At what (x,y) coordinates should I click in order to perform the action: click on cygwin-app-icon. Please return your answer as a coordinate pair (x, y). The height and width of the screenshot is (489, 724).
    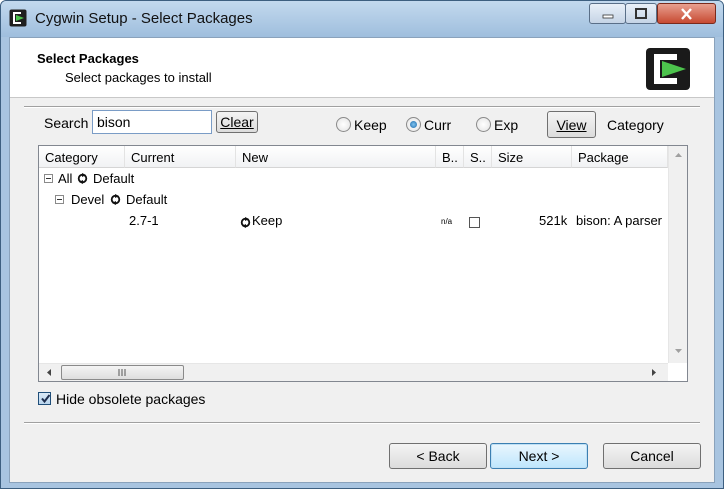
    Looking at the image, I should click on (18, 18).